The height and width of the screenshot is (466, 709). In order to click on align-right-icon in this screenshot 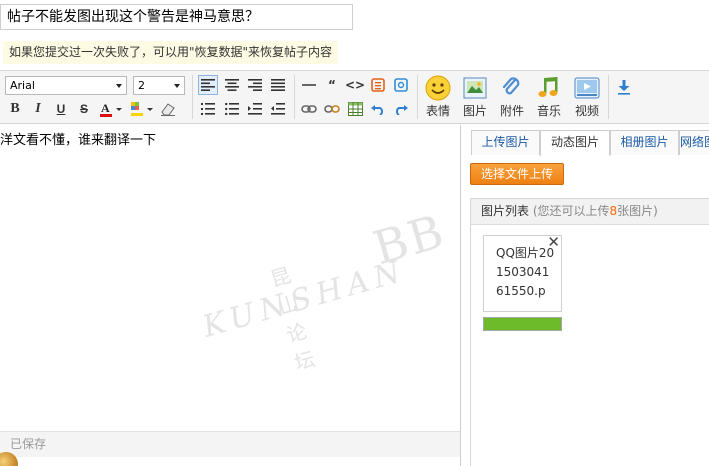, I will do `click(255, 85)`.